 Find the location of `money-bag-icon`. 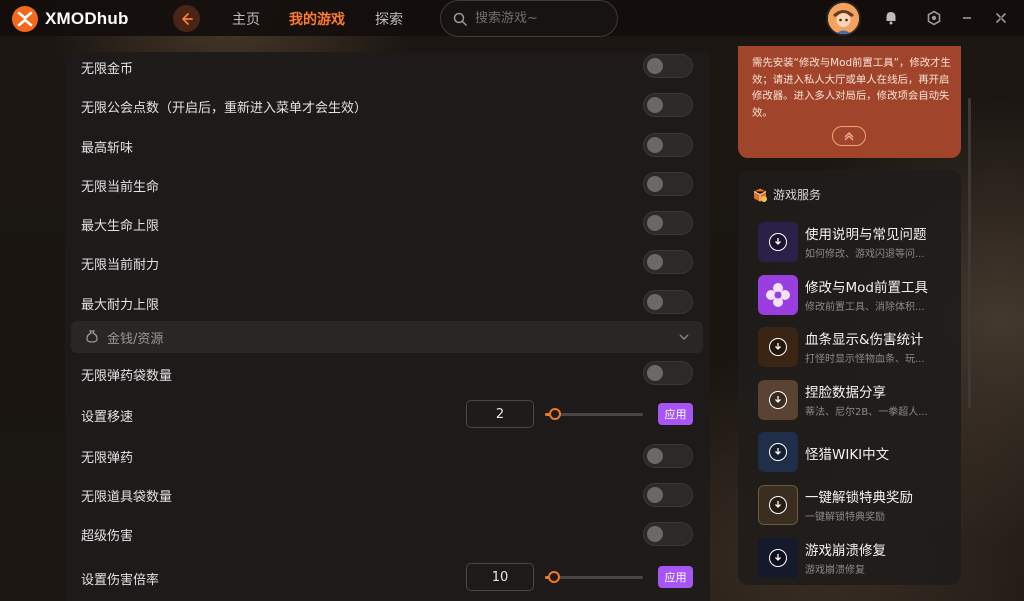

money-bag-icon is located at coordinates (92, 336).